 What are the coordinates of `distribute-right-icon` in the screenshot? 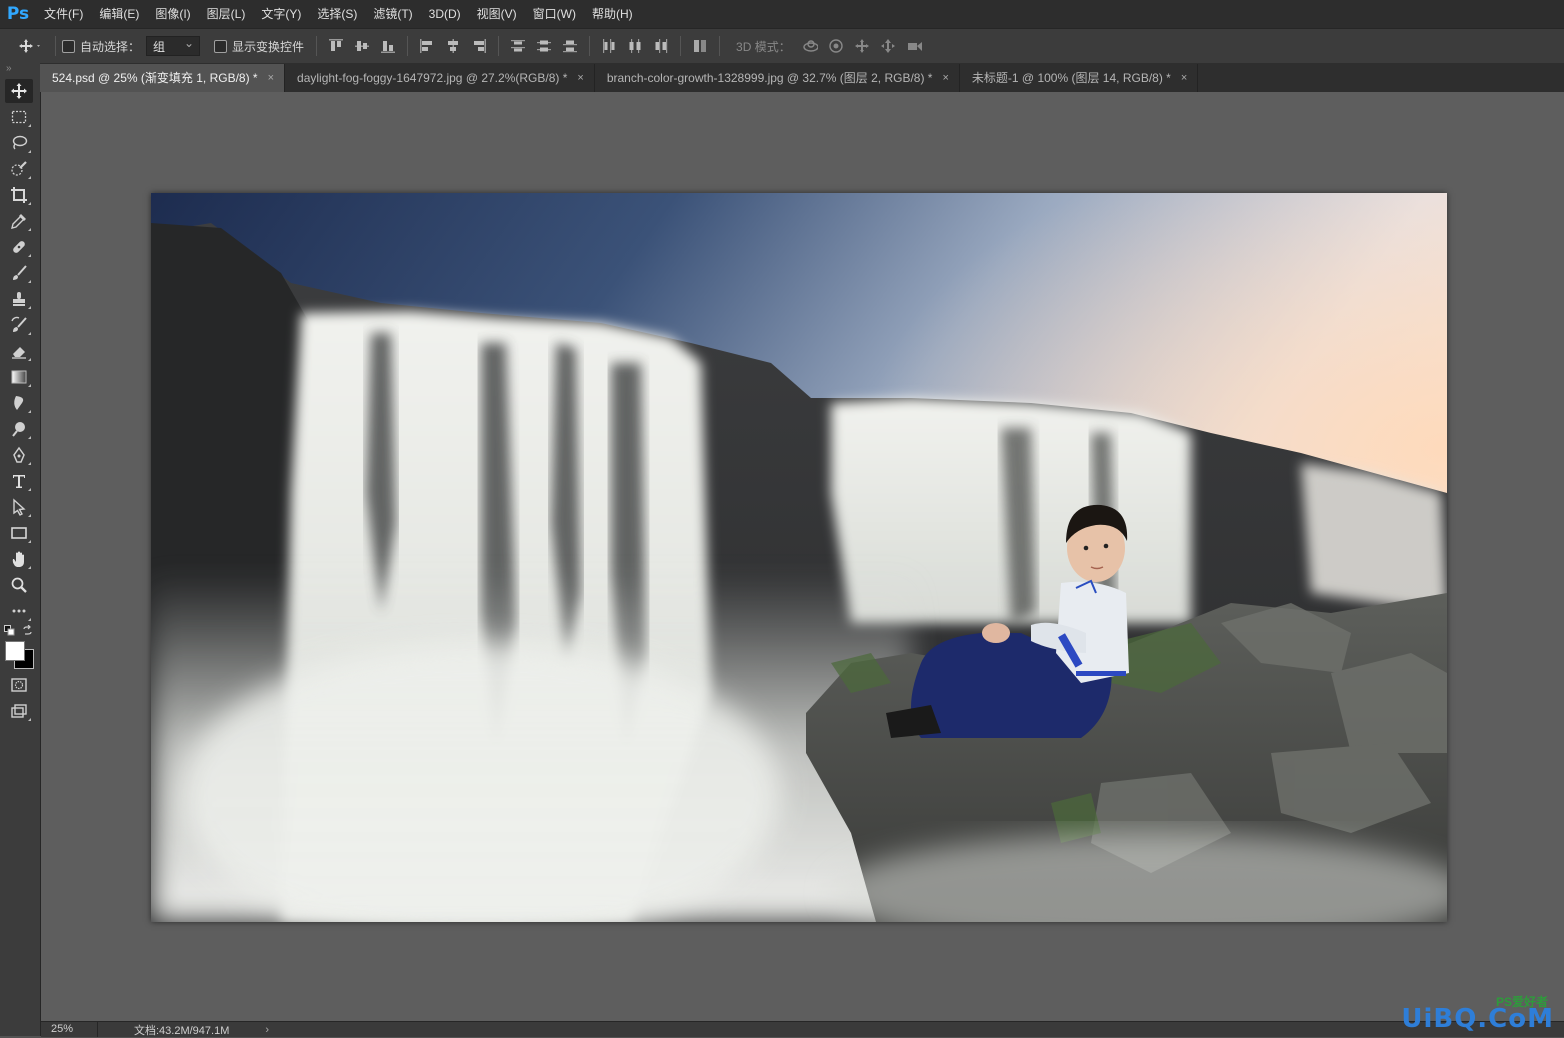 It's located at (661, 46).